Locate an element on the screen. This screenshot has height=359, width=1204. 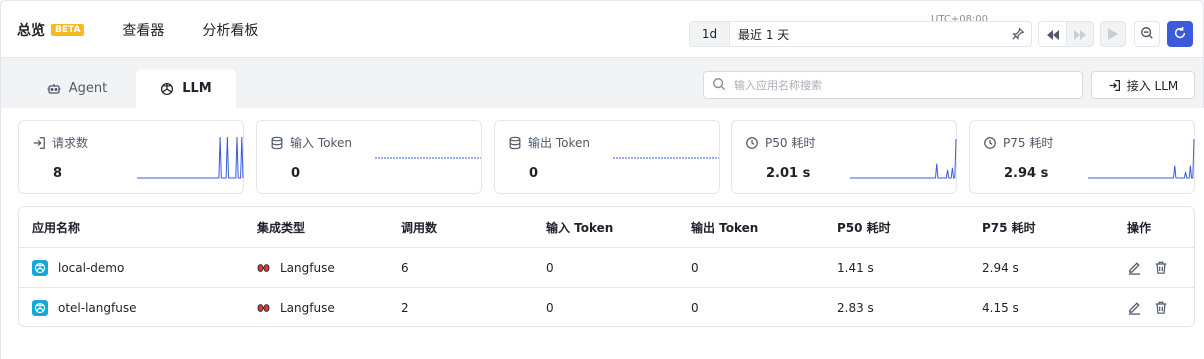
rewind-icon is located at coordinates (1052, 34).